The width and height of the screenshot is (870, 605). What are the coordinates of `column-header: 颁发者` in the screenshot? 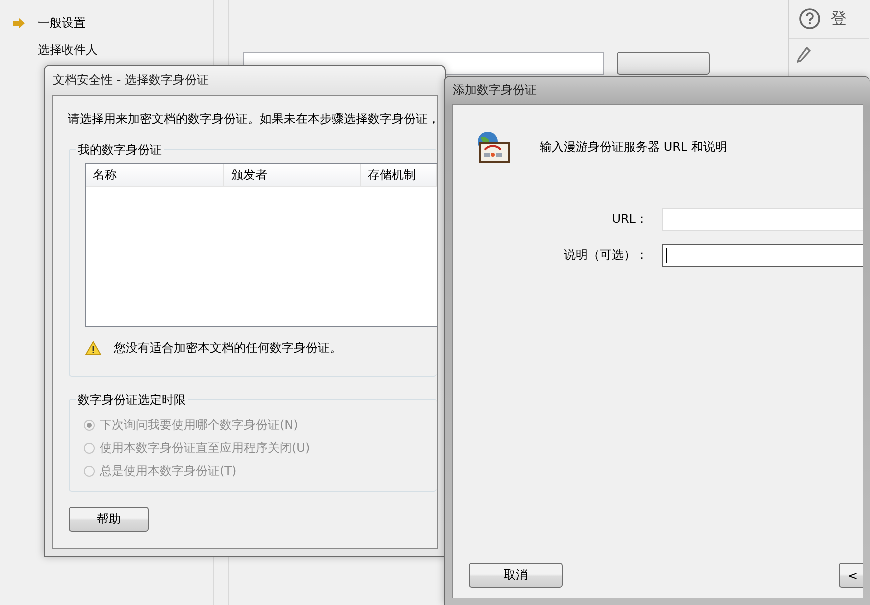 It's located at (292, 175).